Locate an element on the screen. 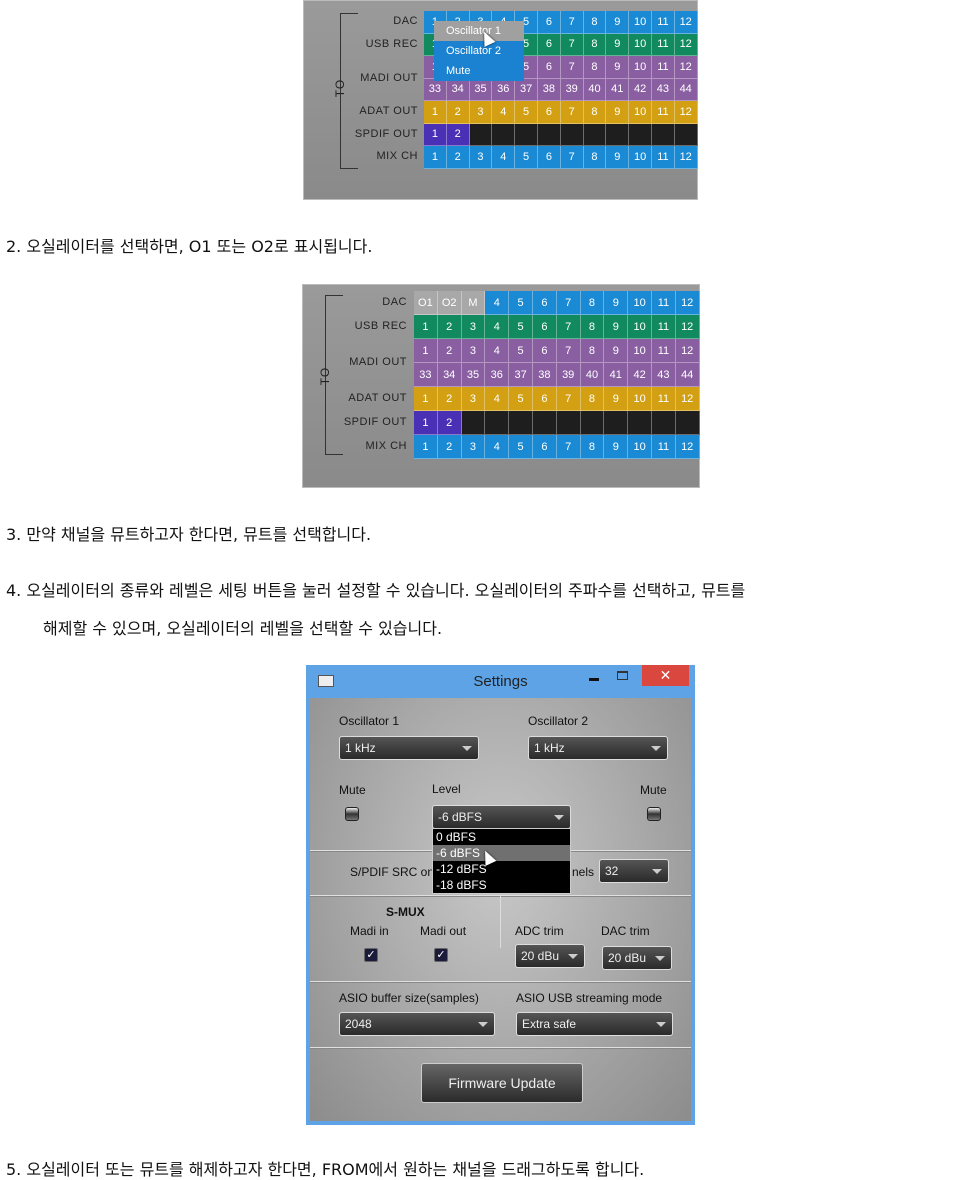 This screenshot has height=1180, width=960. channel-cell: 42 is located at coordinates (640, 89).